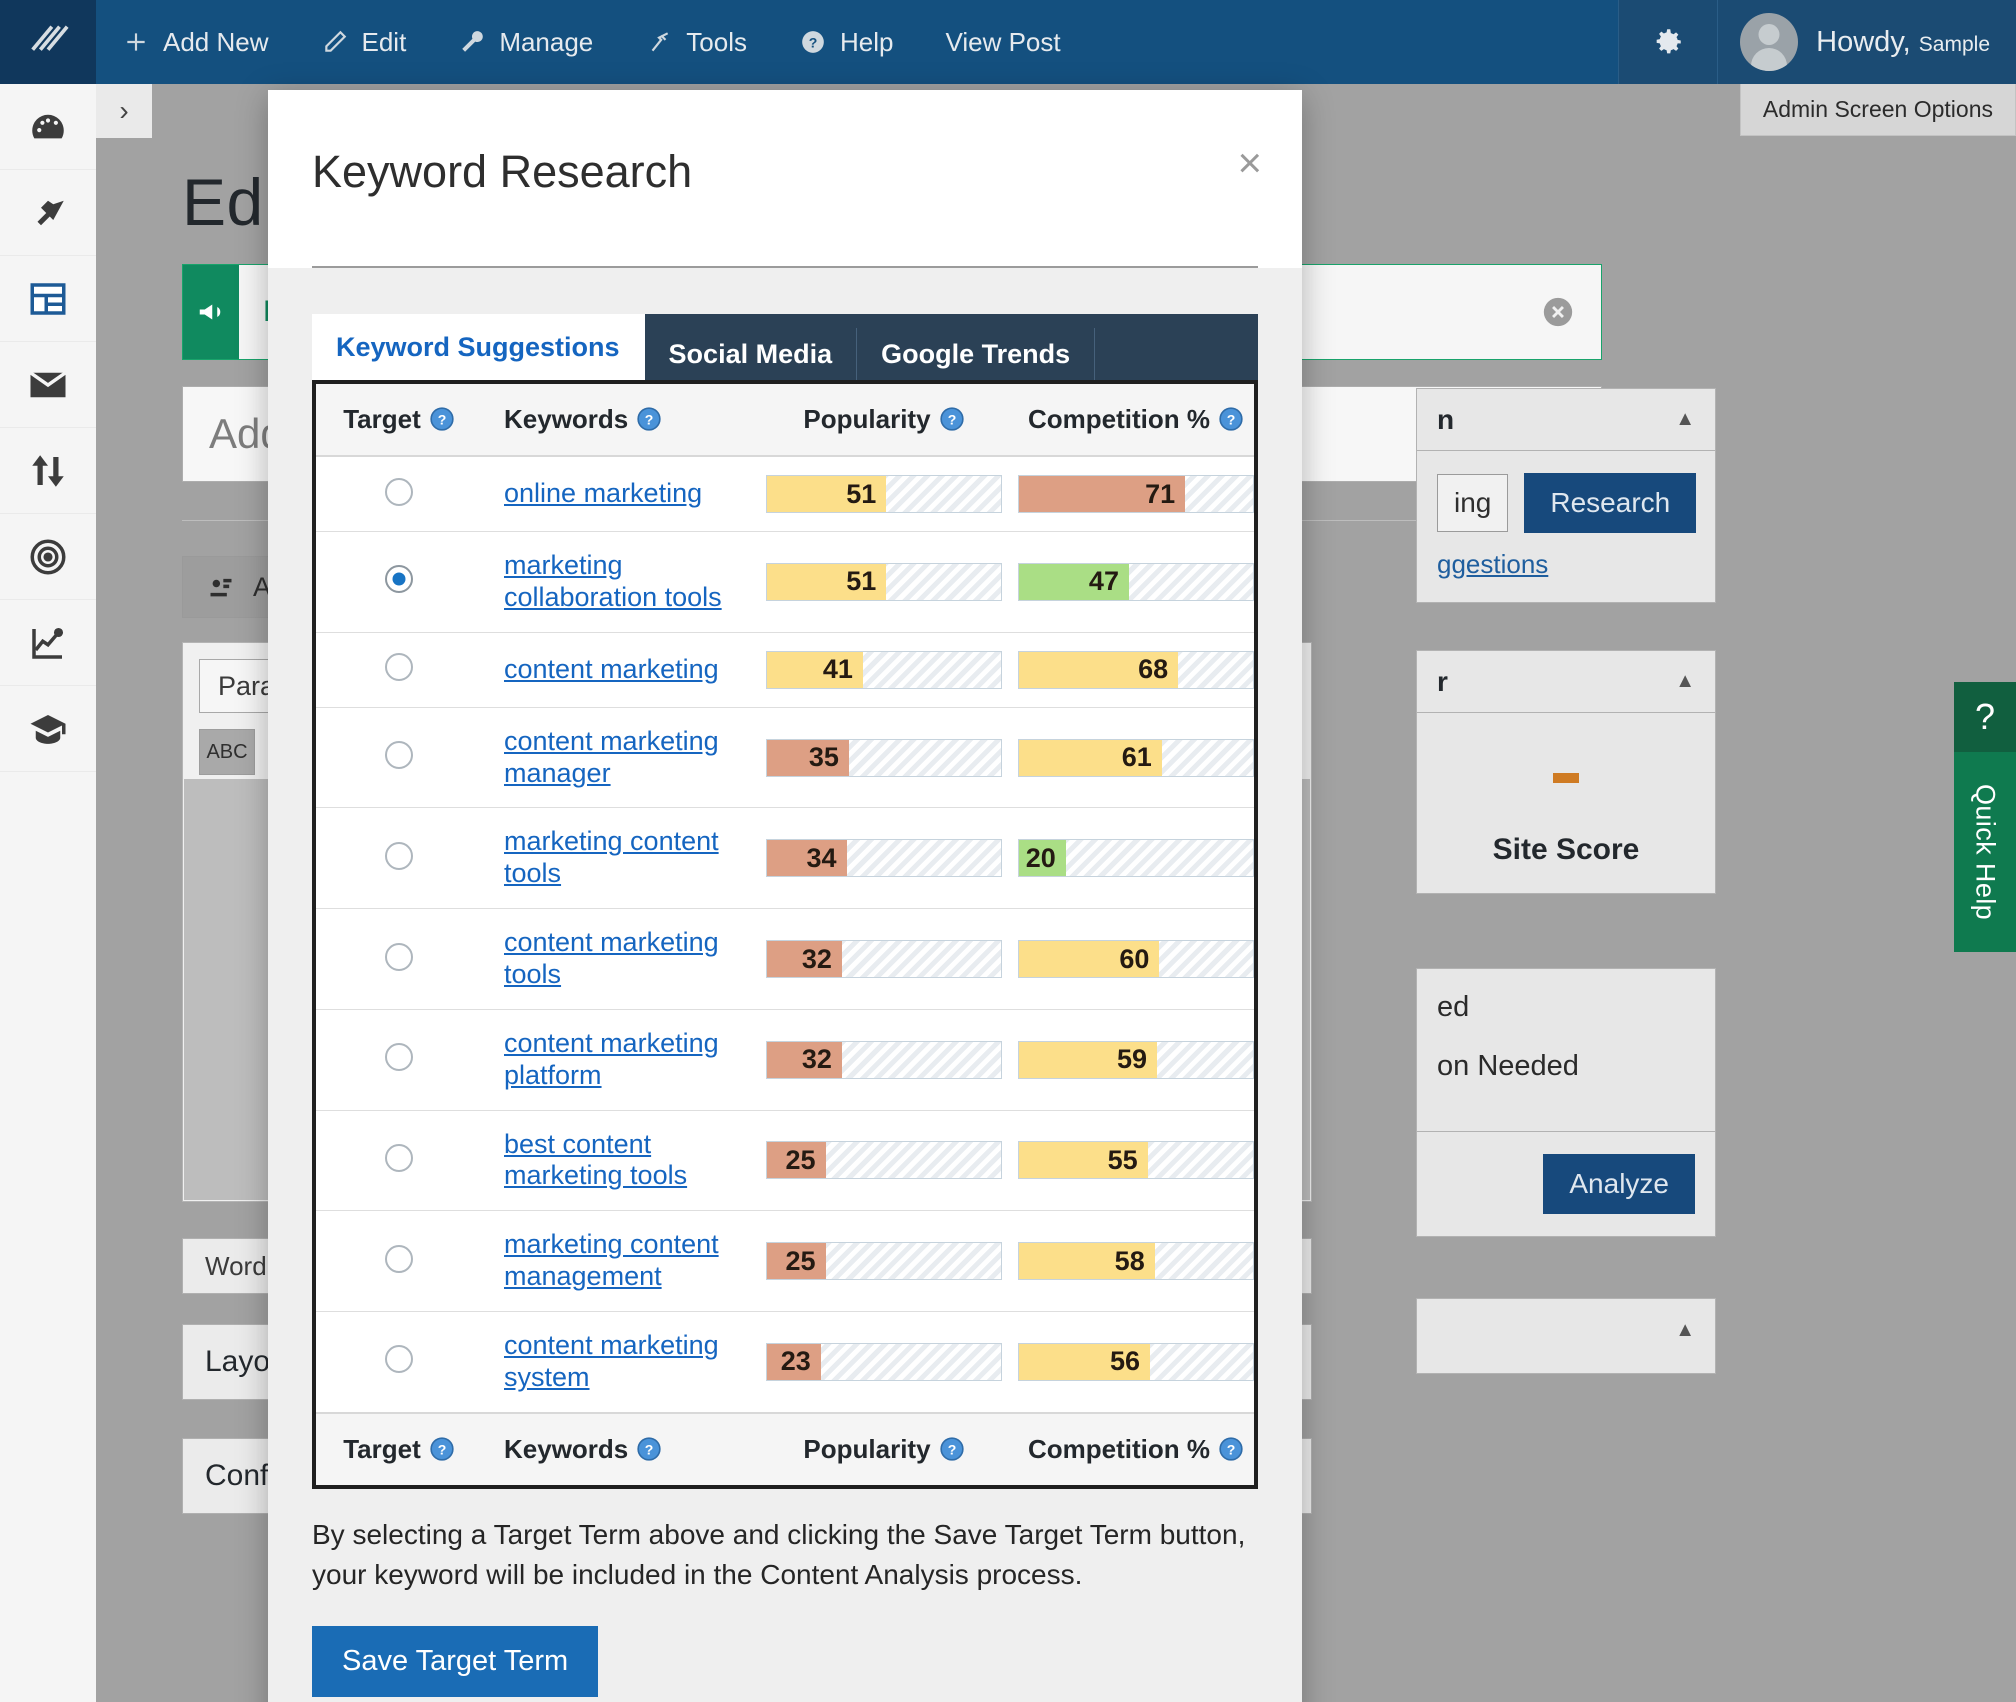 The image size is (2016, 1702). Describe the element at coordinates (696, 42) in the screenshot. I see `admin-menu-tools: Tools` at that location.